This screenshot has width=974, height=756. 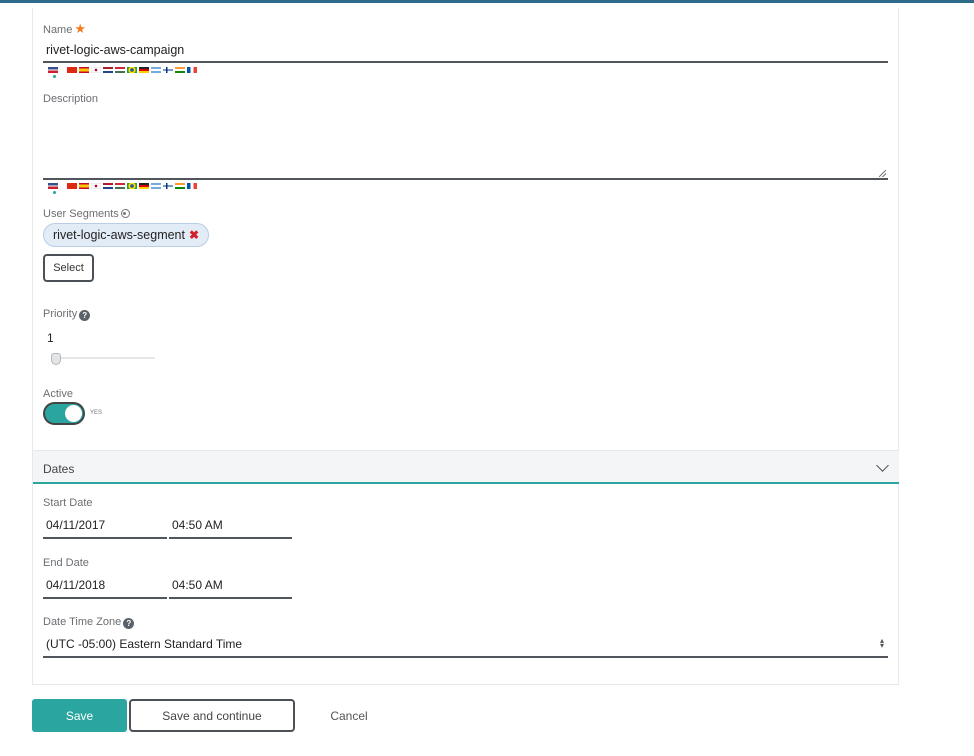 What do you see at coordinates (96, 413) in the screenshot?
I see `active-toggle-state: YES` at bounding box center [96, 413].